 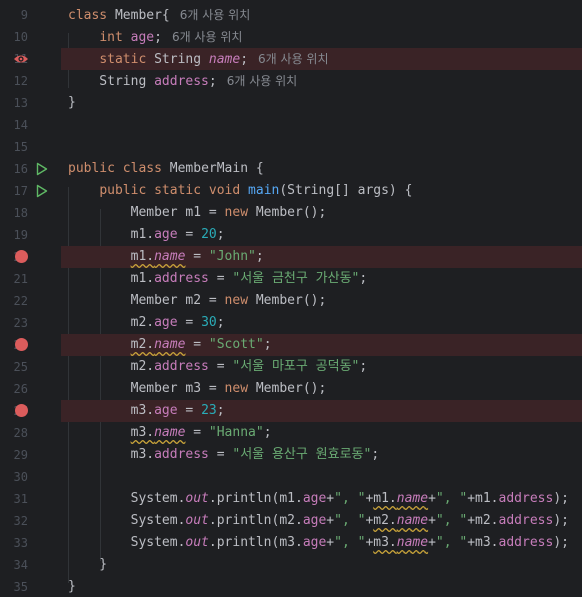 I want to click on code-text: static String name; 6개 사용 위치, so click(x=198, y=59).